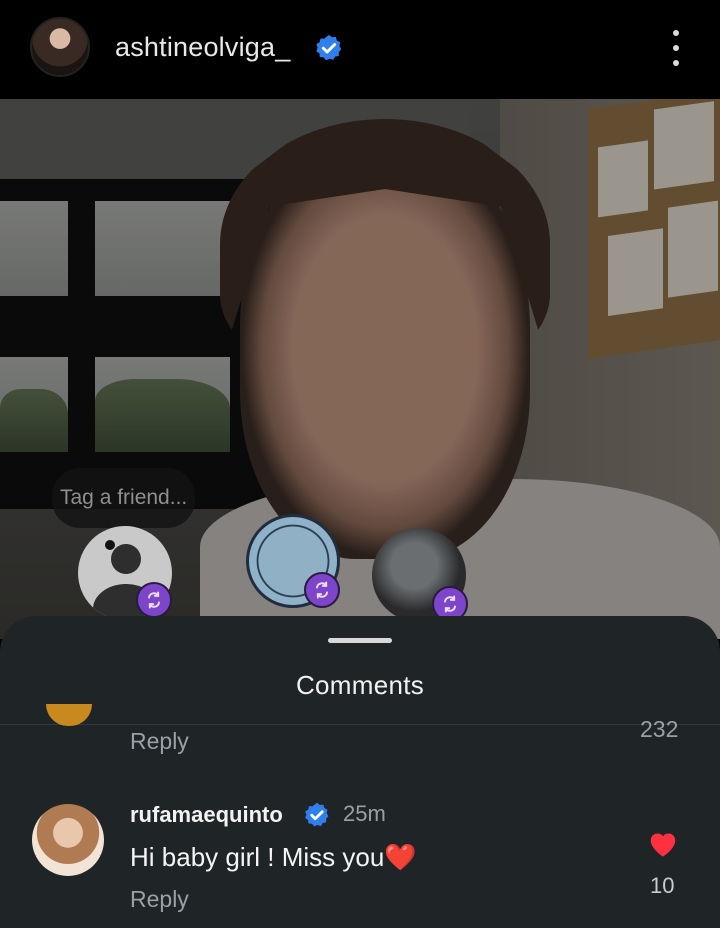 The height and width of the screenshot is (928, 720). Describe the element at coordinates (659, 729) in the screenshot. I see `like-count: 232` at that location.